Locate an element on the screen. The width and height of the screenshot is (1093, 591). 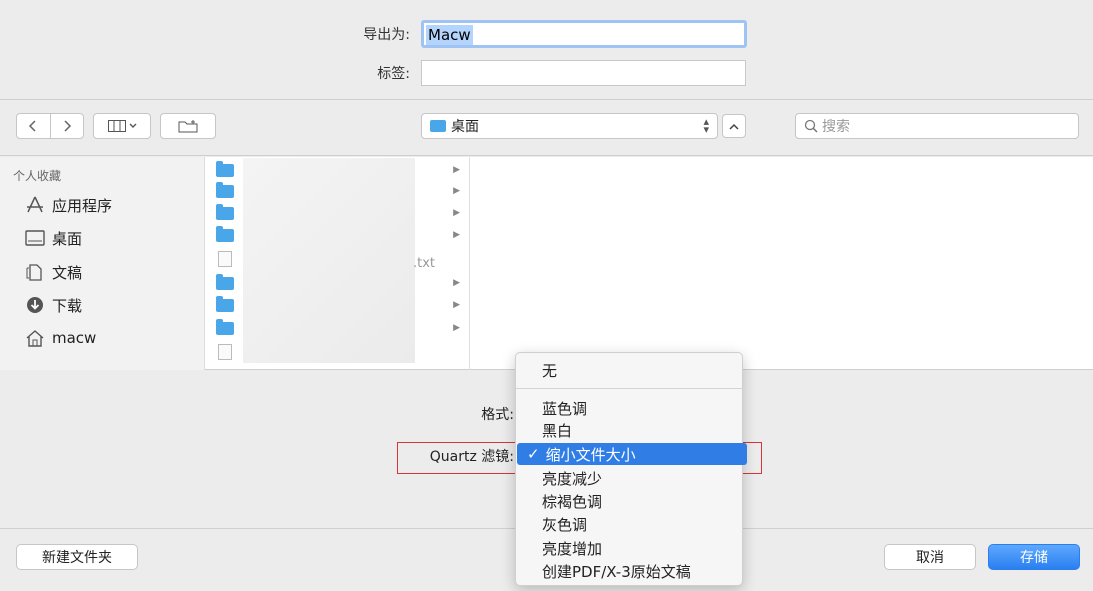
new-folder-button: 新建文件夹 is located at coordinates (77, 557).